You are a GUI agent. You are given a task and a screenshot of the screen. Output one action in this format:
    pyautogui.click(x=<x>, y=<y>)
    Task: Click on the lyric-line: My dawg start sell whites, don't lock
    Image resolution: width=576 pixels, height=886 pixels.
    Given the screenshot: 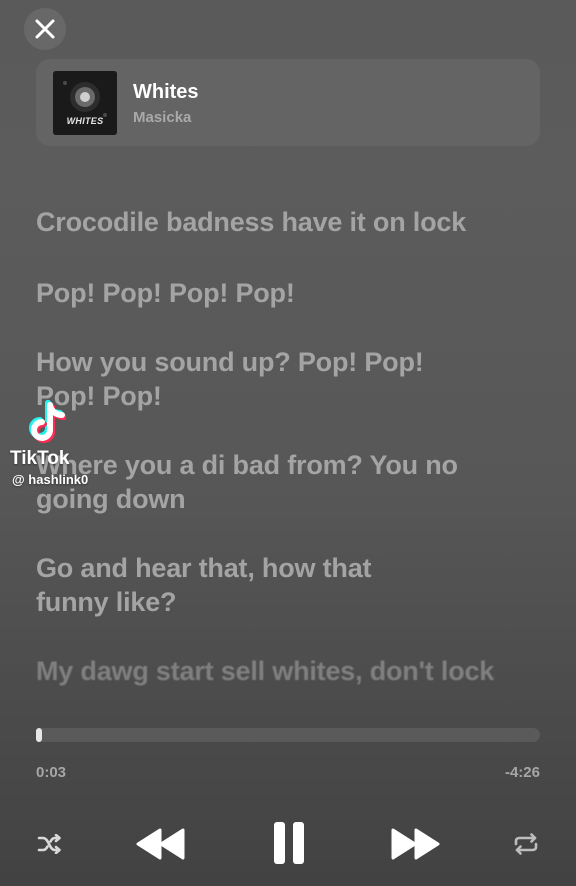 What is the action you would take?
    pyautogui.click(x=296, y=671)
    